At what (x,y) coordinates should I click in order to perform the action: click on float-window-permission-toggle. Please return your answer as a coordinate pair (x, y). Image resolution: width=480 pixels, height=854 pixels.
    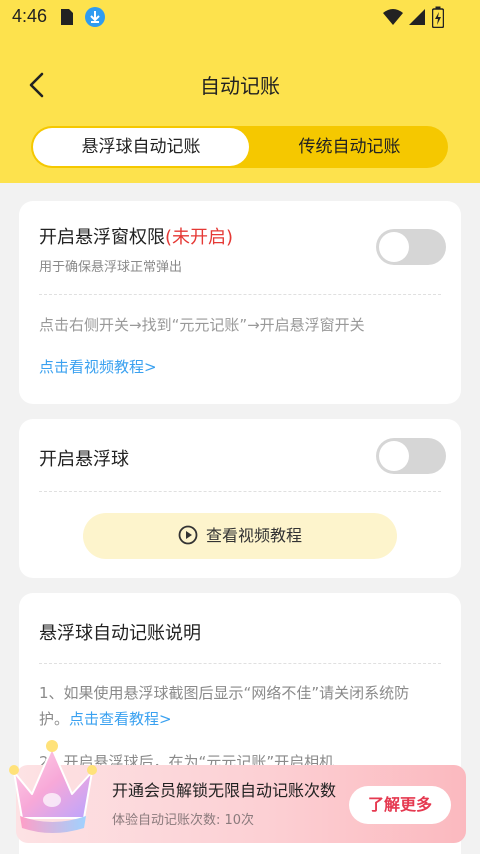
    Looking at the image, I should click on (411, 247).